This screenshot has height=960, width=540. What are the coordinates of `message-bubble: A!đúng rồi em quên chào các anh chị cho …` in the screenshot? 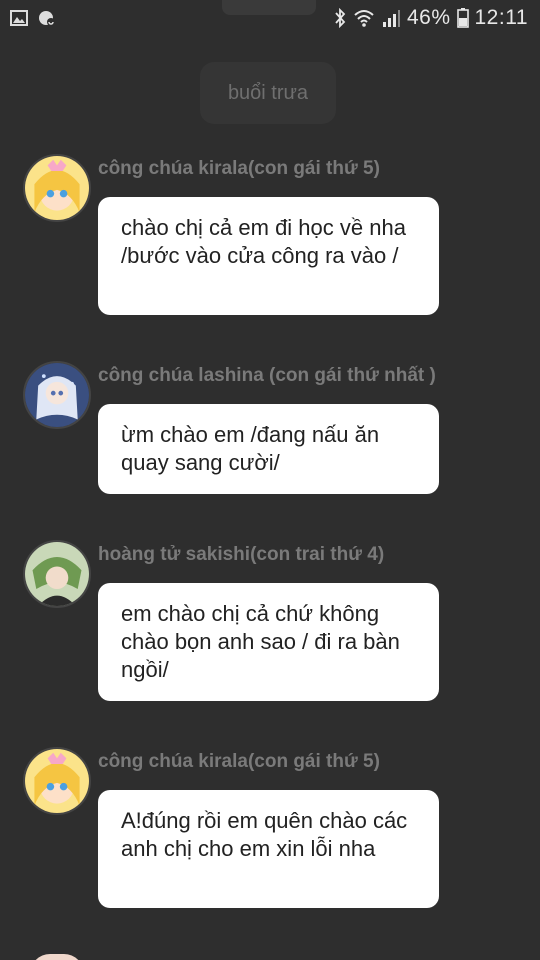 It's located at (268, 849).